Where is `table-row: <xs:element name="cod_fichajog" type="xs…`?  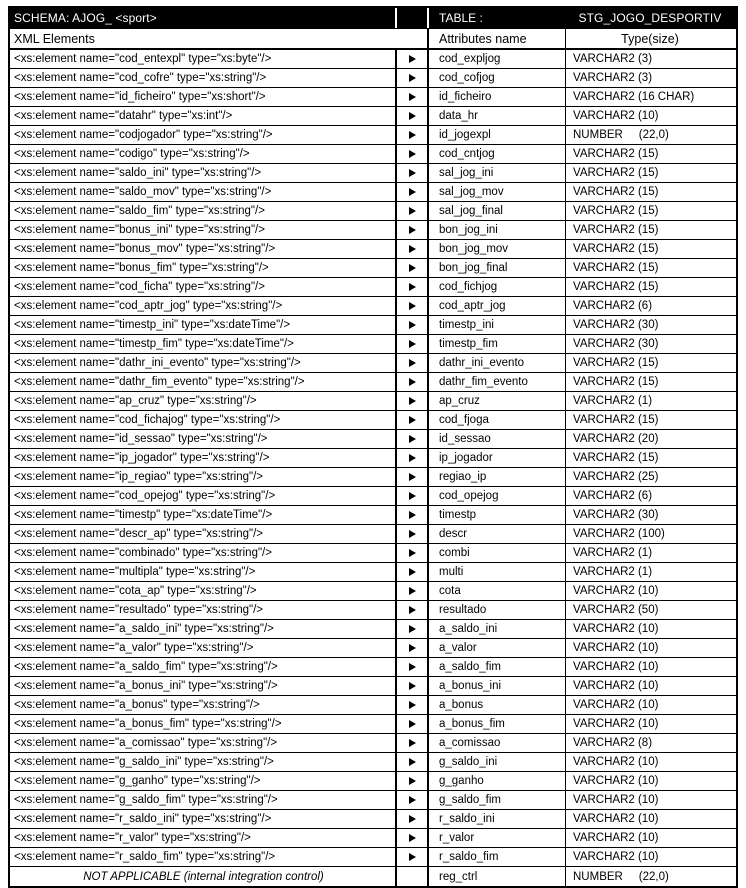
table-row: <xs:element name="cod_fichajog" type="xs… is located at coordinates (373, 420).